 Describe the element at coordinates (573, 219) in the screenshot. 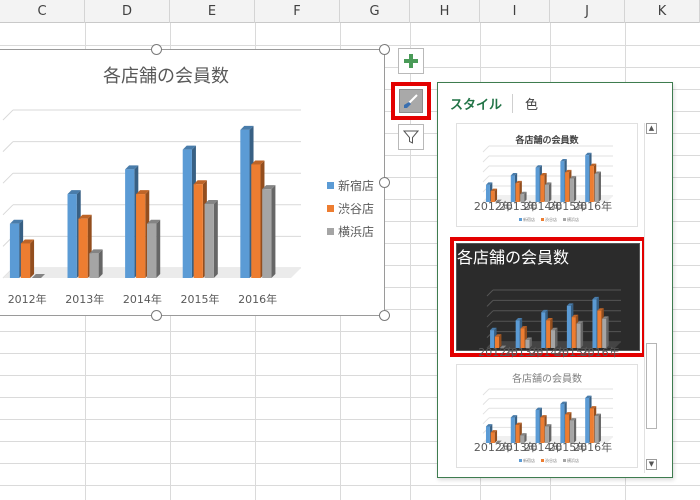

I see `mini-legend-label: 横浜店` at that location.